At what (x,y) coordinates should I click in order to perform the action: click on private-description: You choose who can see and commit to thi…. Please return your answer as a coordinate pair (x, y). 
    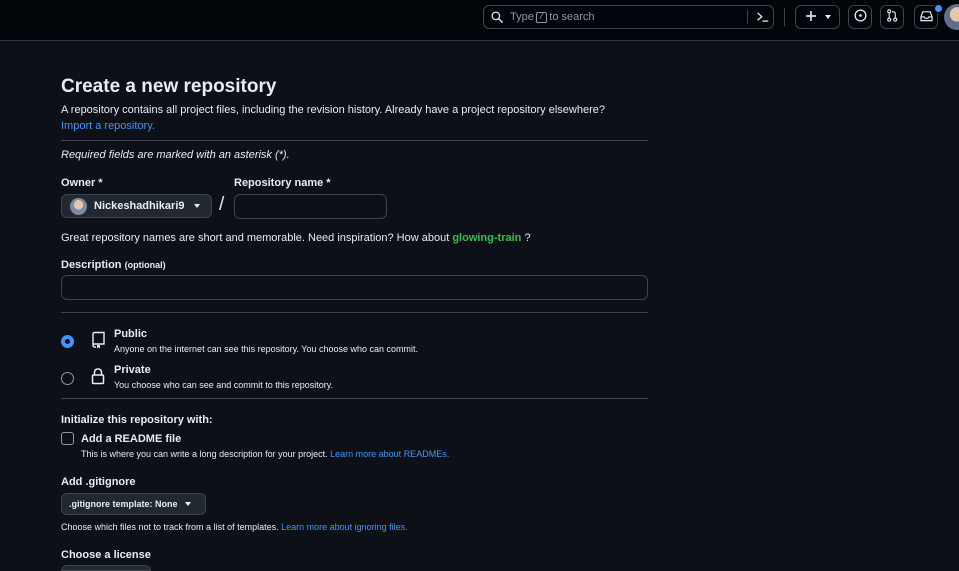
    Looking at the image, I should click on (224, 385).